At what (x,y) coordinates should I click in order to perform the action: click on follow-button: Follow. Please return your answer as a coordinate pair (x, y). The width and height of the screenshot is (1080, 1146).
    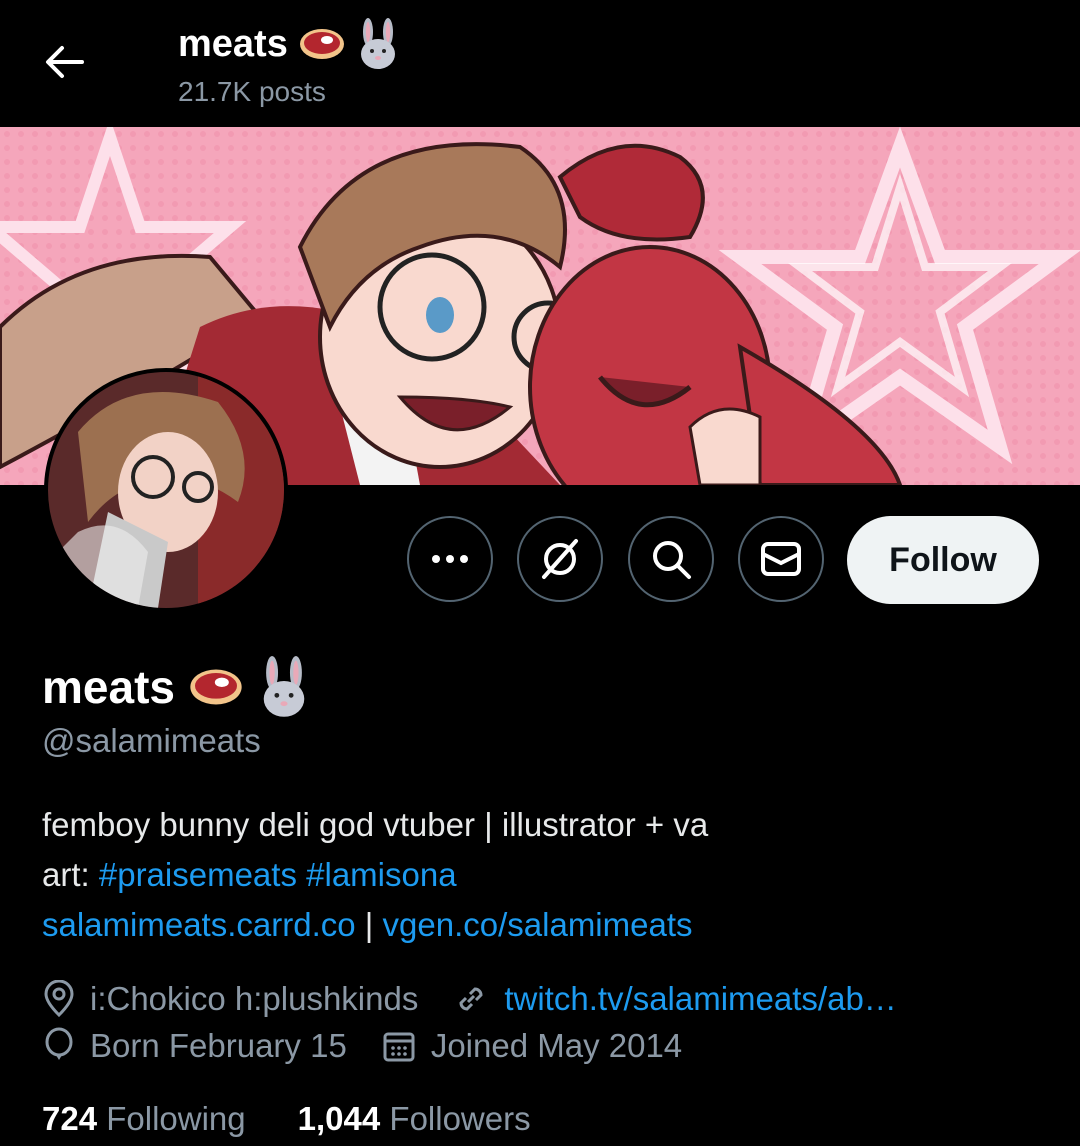
    Looking at the image, I should click on (943, 560).